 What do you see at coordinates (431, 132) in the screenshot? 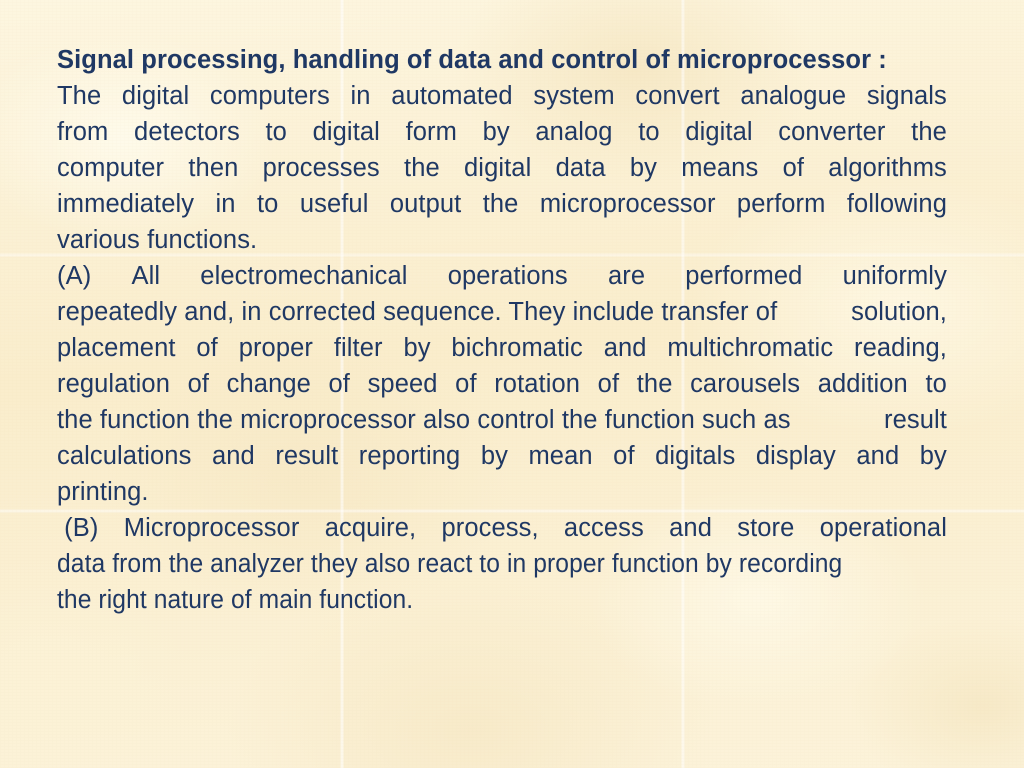
I see `word: form` at bounding box center [431, 132].